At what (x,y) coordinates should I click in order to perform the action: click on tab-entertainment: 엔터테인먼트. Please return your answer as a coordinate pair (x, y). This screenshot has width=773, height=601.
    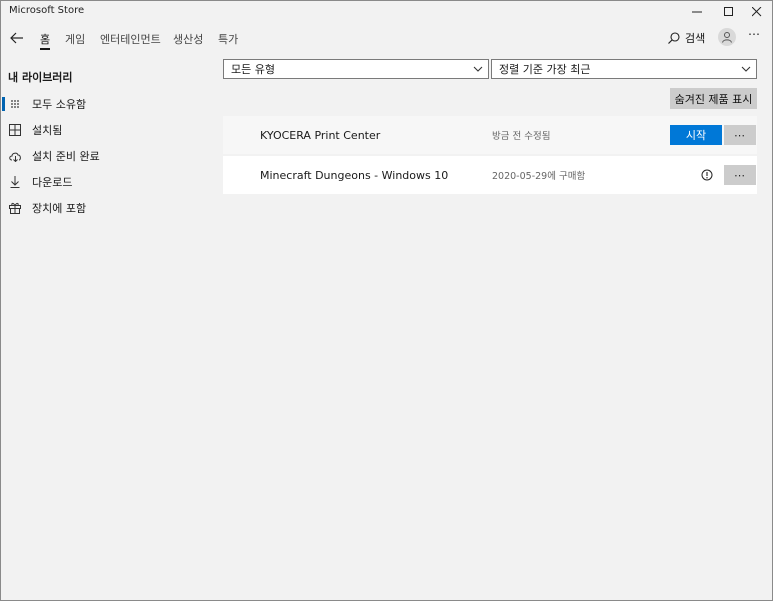
    Looking at the image, I should click on (130, 40).